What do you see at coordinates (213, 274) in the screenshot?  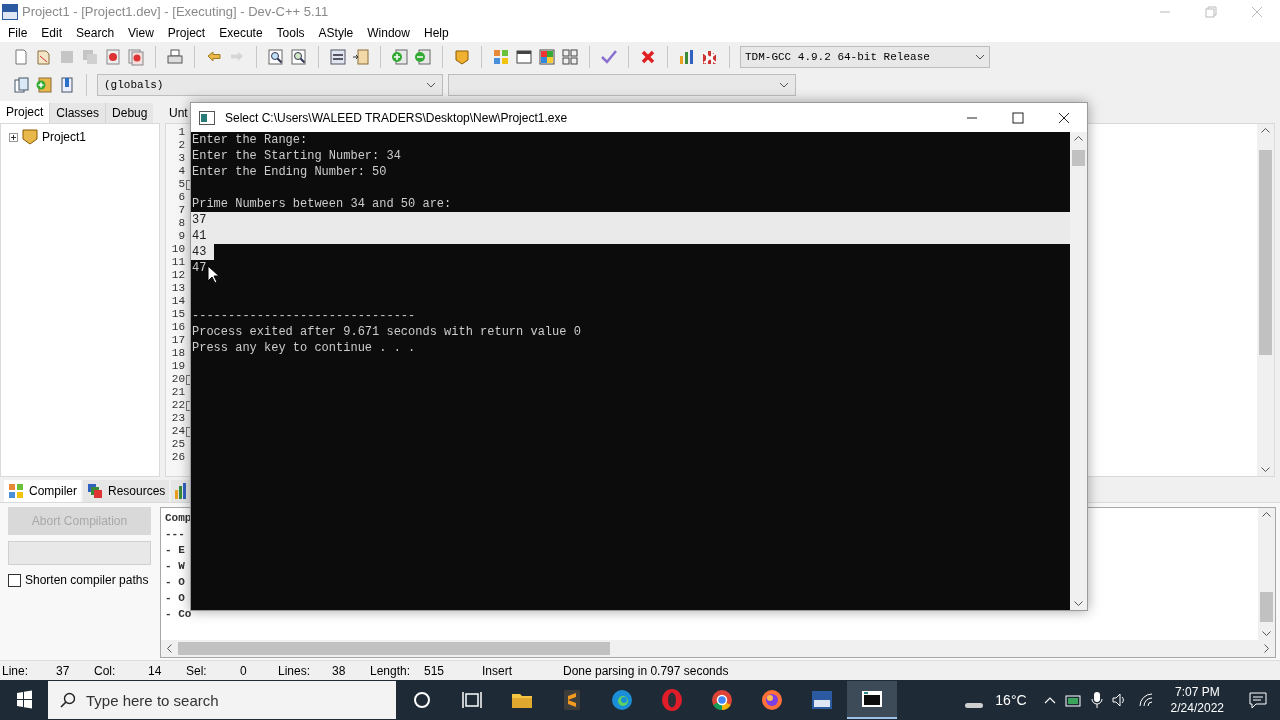 I see `mouse-cursor-icon` at bounding box center [213, 274].